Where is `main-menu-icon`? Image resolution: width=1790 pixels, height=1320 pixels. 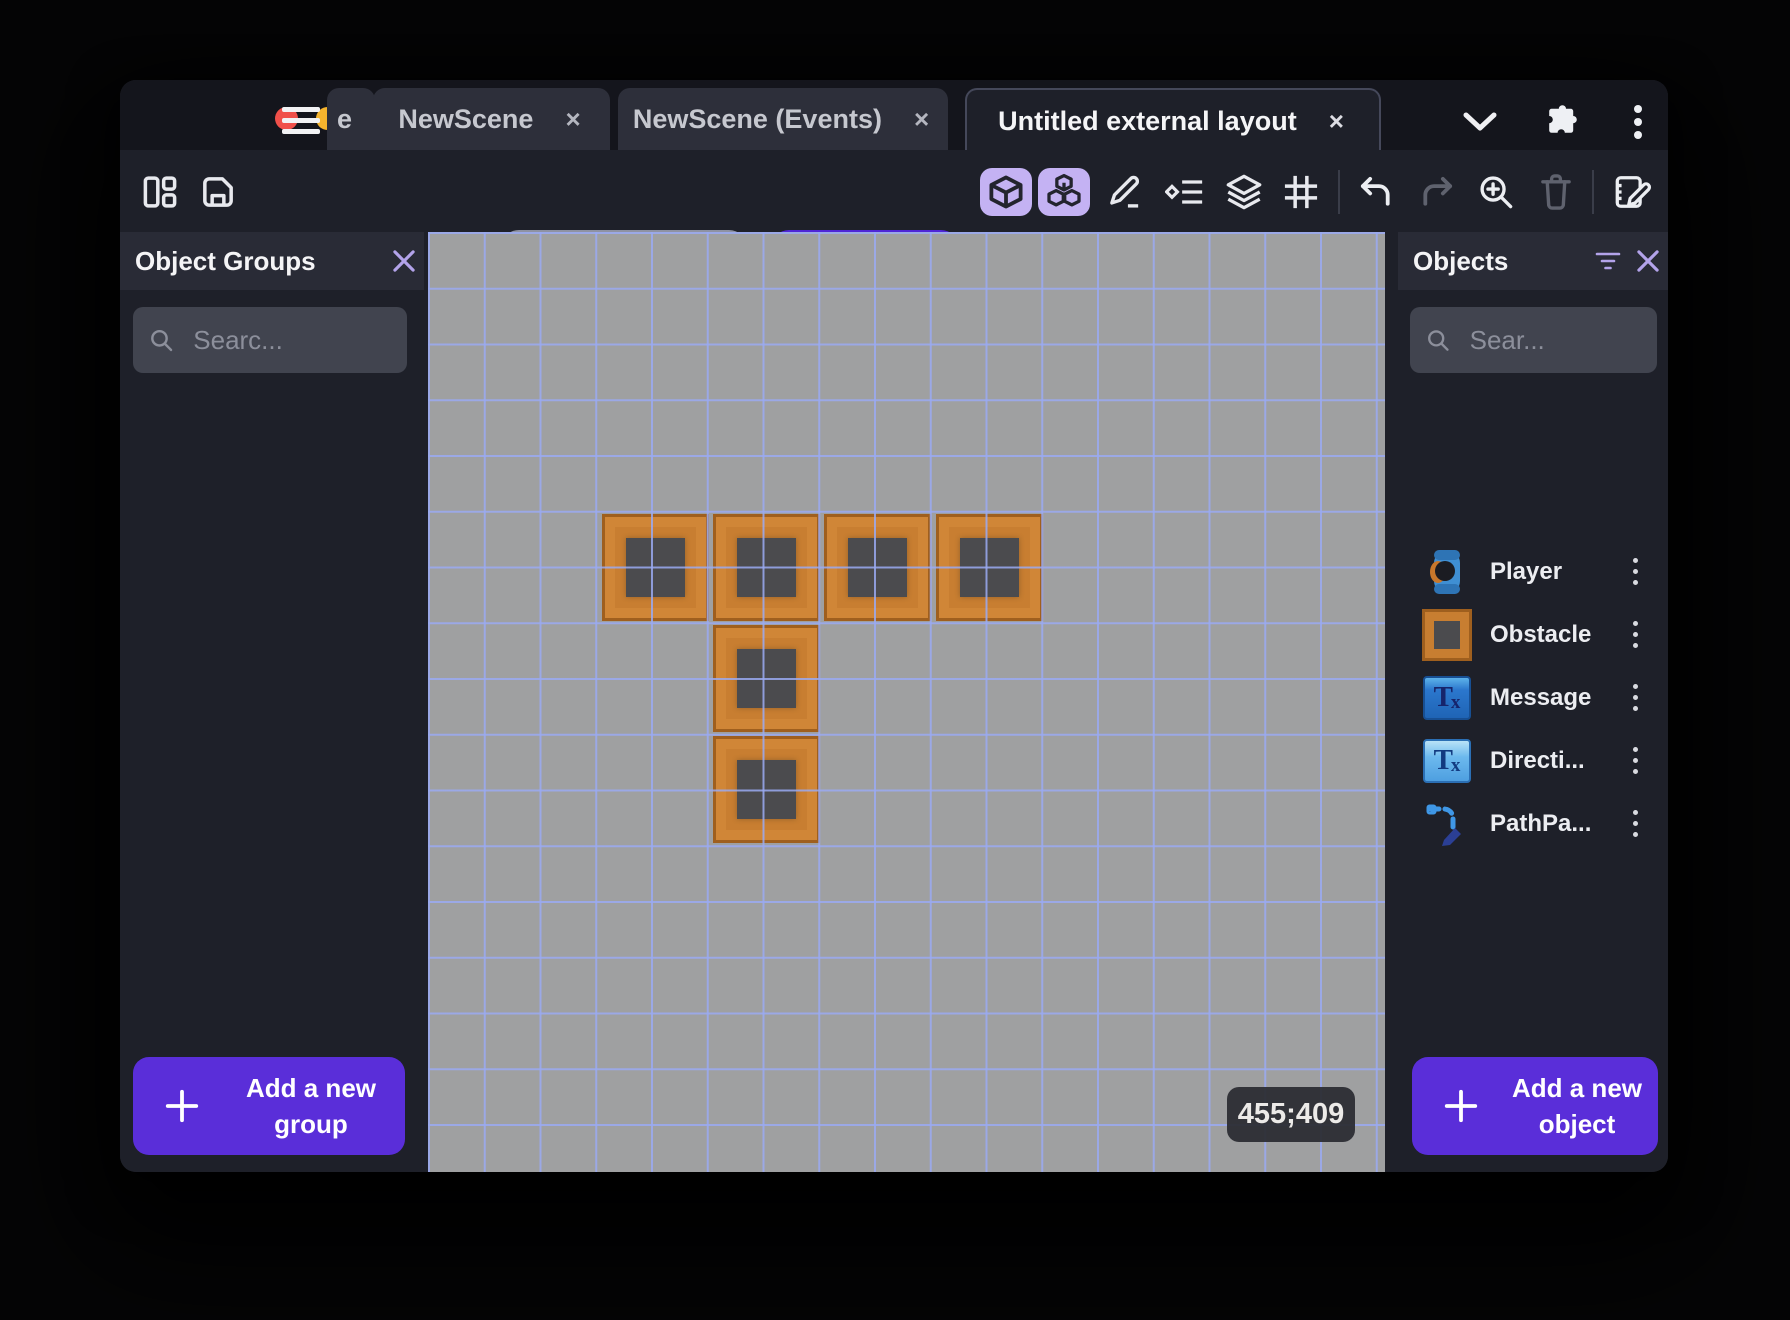 main-menu-icon is located at coordinates (301, 120).